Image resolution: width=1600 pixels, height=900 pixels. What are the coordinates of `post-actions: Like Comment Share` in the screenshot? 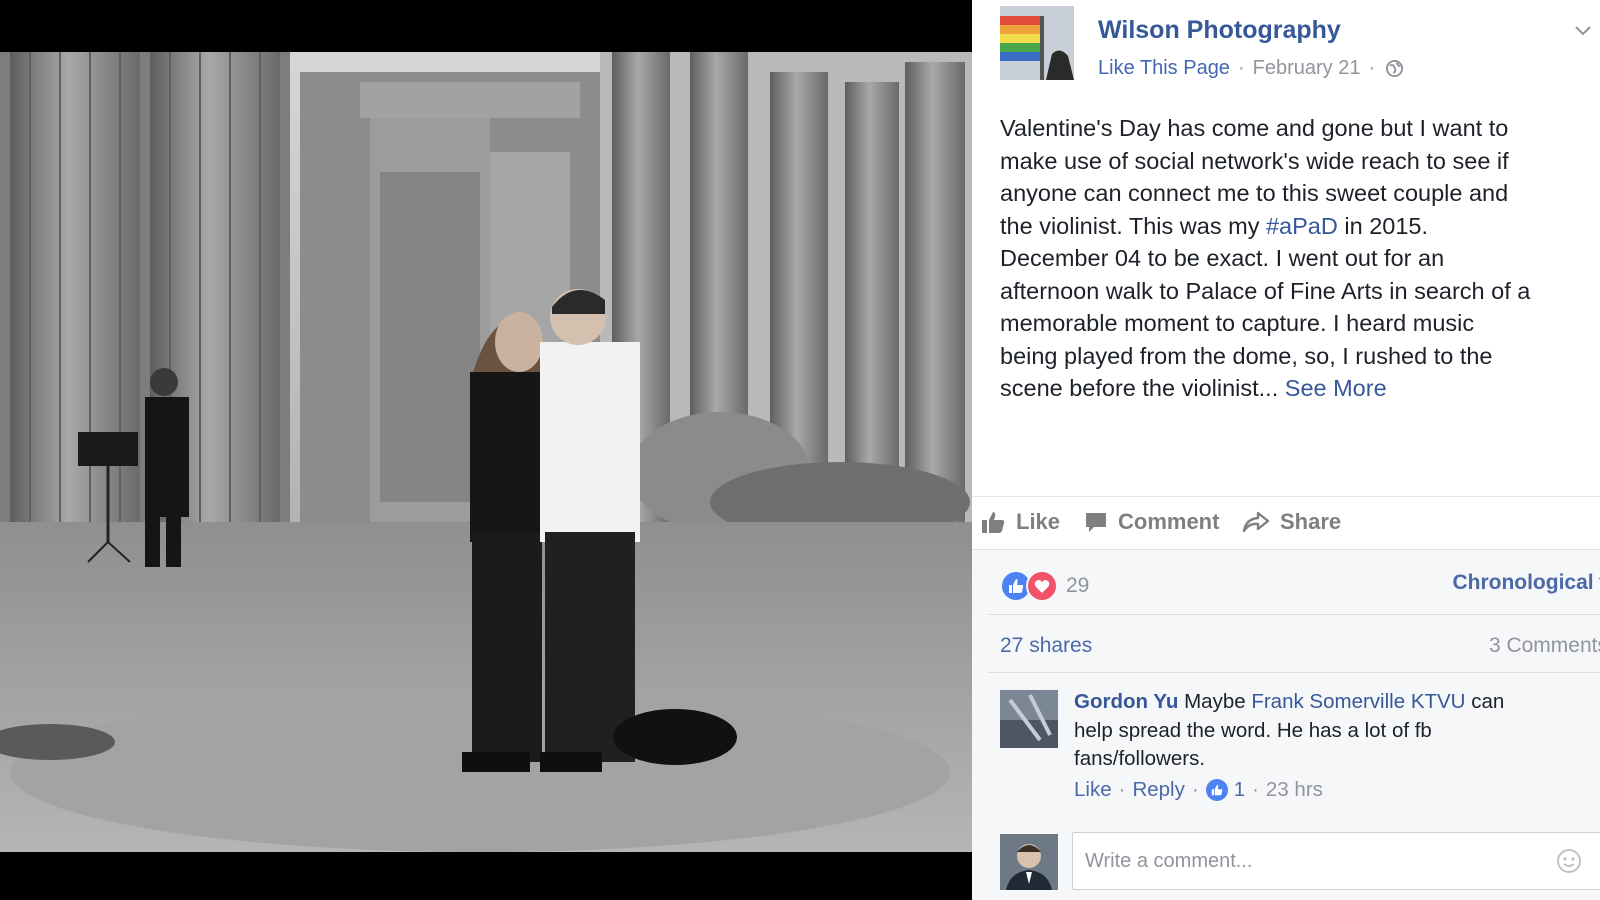 It's located at (1286, 522).